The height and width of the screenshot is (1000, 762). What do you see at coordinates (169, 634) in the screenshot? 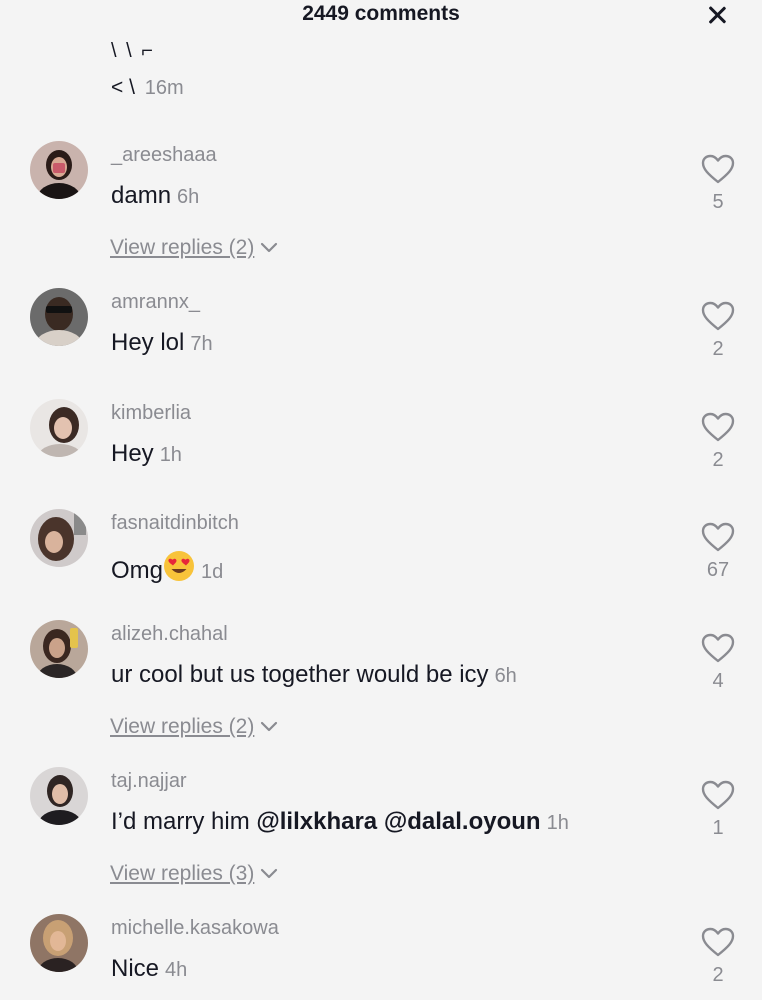
I see `comment-username: alizeh.chahal` at bounding box center [169, 634].